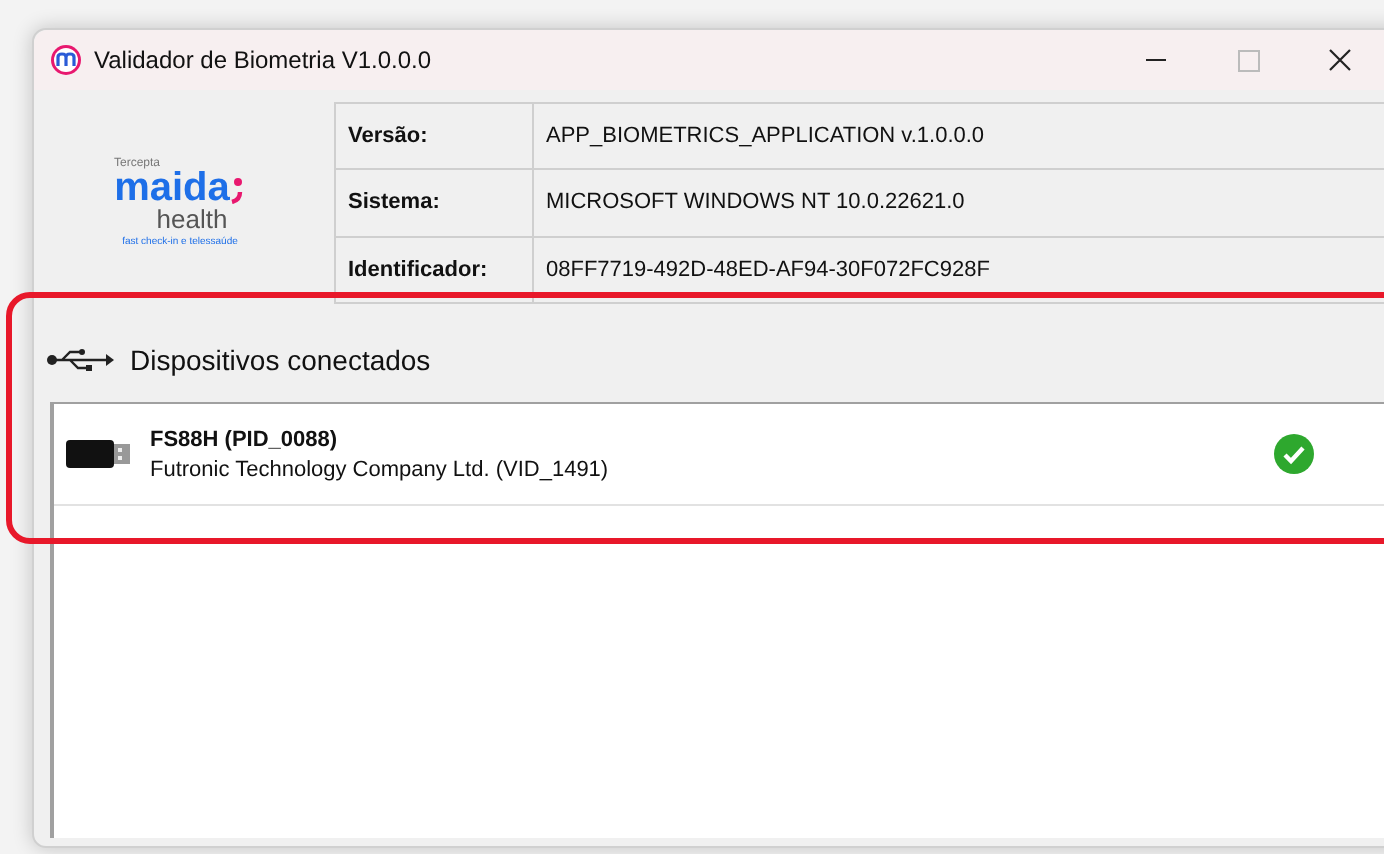  What do you see at coordinates (958, 136) in the screenshot?
I see `info-value: APP_BIOMETRICS_APPLICATION v.1.0.0.0` at bounding box center [958, 136].